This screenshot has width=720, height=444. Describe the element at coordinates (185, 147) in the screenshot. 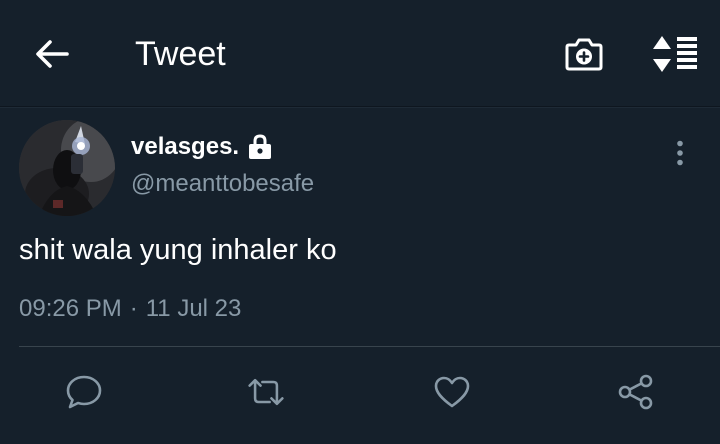

I see `display-name: velasges.` at that location.